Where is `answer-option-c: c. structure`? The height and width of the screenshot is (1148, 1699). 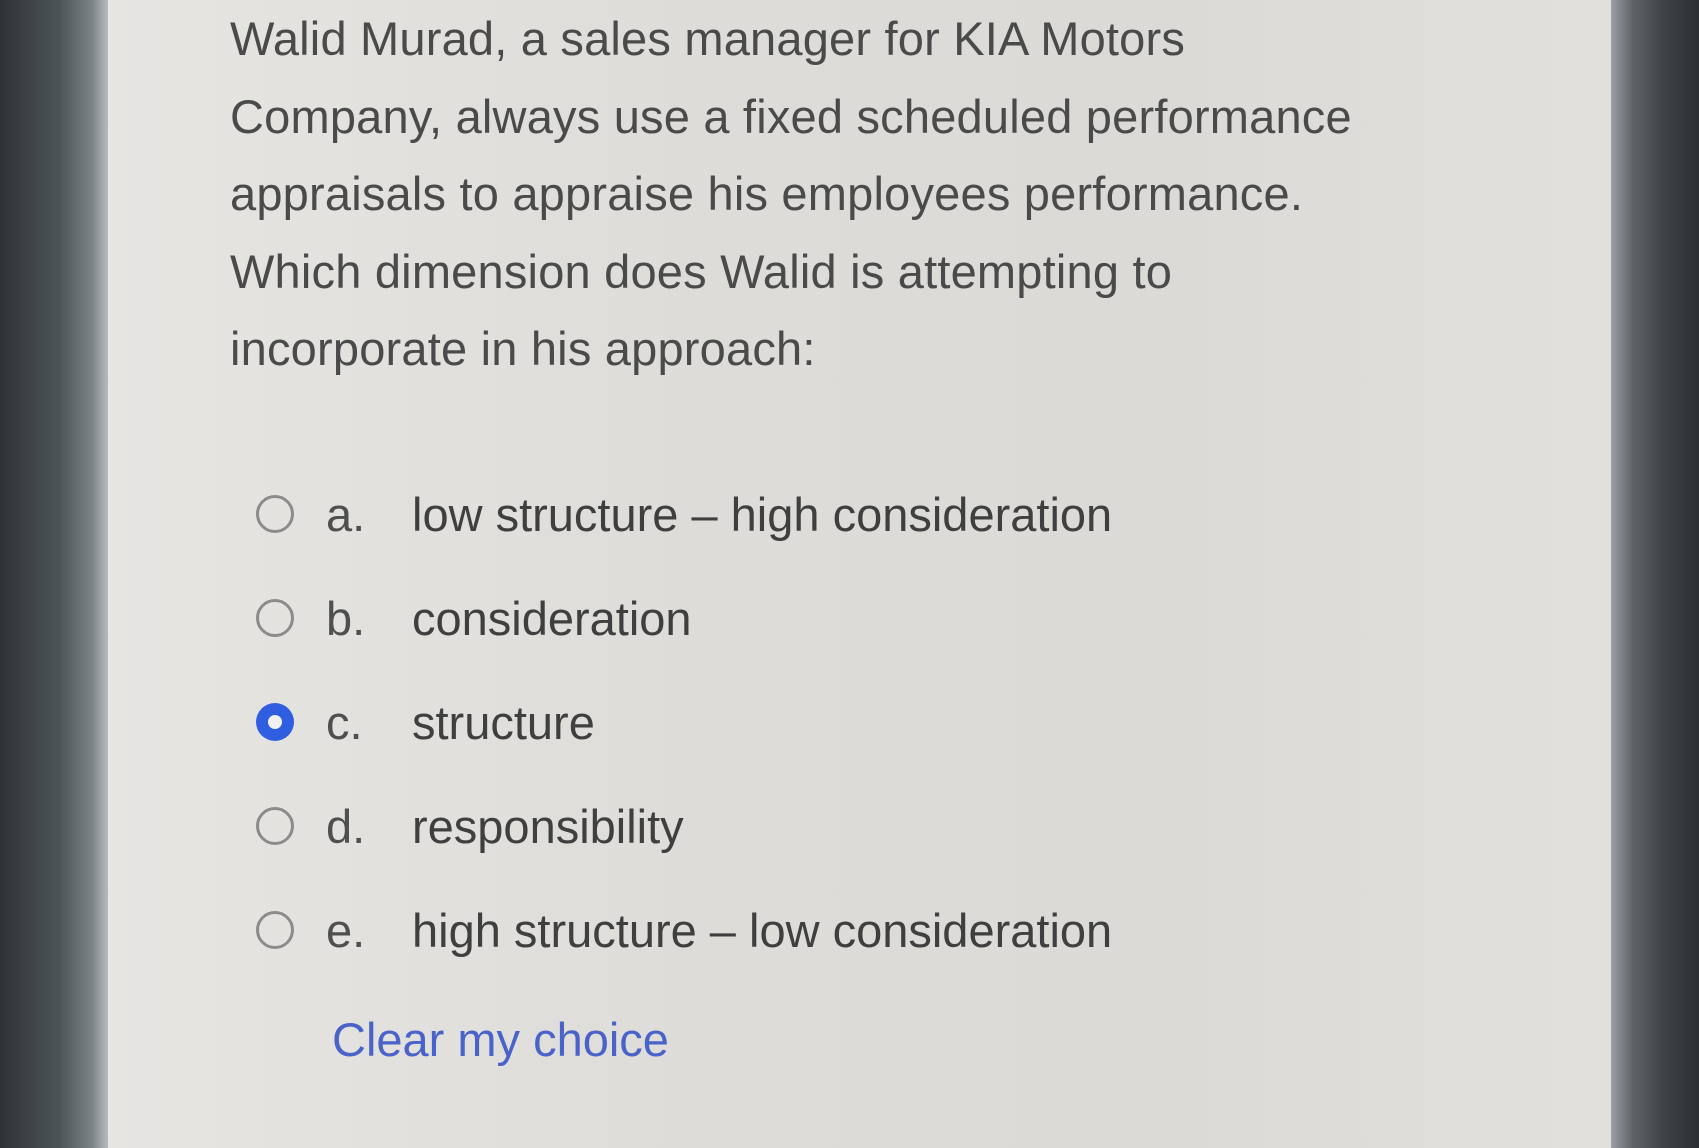
answer-option-c: c. structure is located at coordinates (856, 722).